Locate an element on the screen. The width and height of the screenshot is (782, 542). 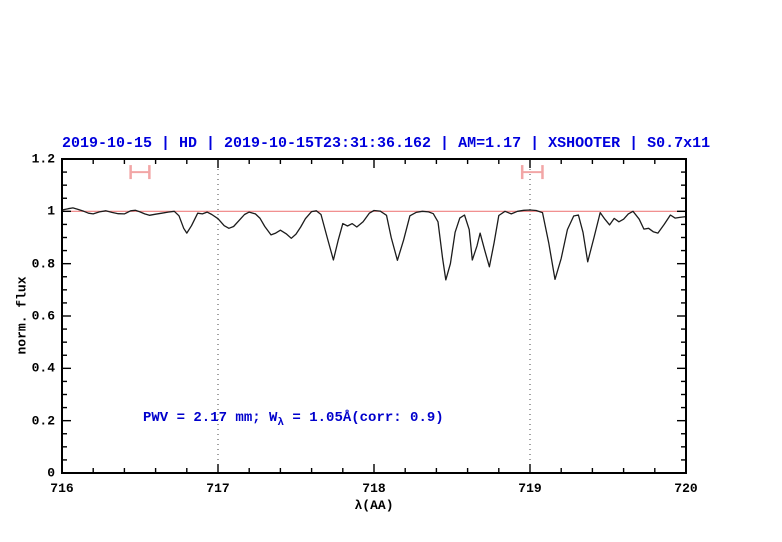
y-tick-label-0.2: 0.2 is located at coordinates (43, 421).